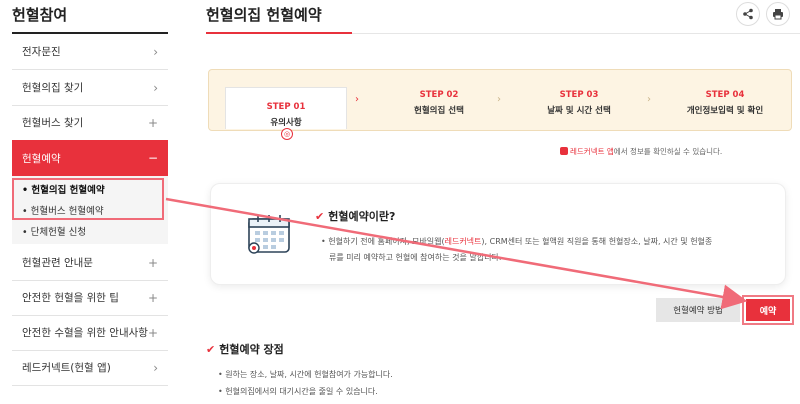 The width and height of the screenshot is (800, 404). Describe the element at coordinates (725, 111) in the screenshot. I see `step-name: 개인정보입력 및 확인` at that location.